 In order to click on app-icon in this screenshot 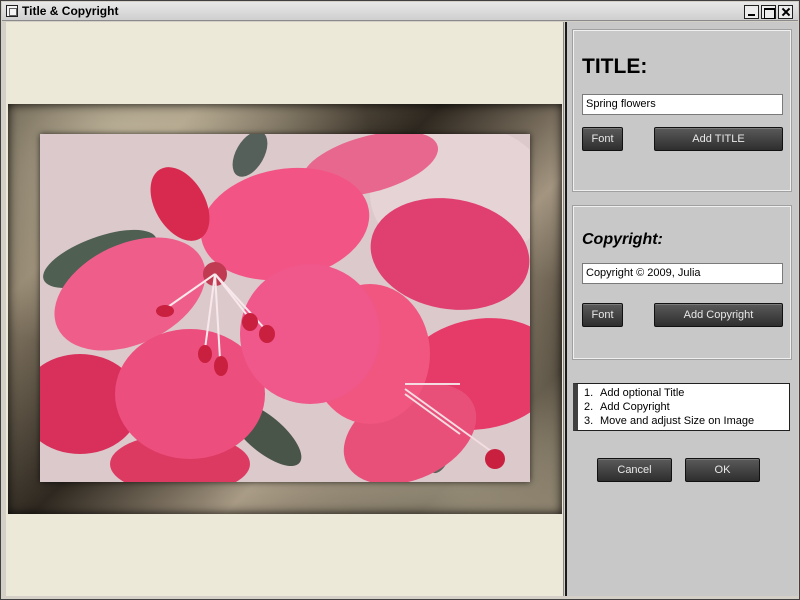, I will do `click(12, 11)`.